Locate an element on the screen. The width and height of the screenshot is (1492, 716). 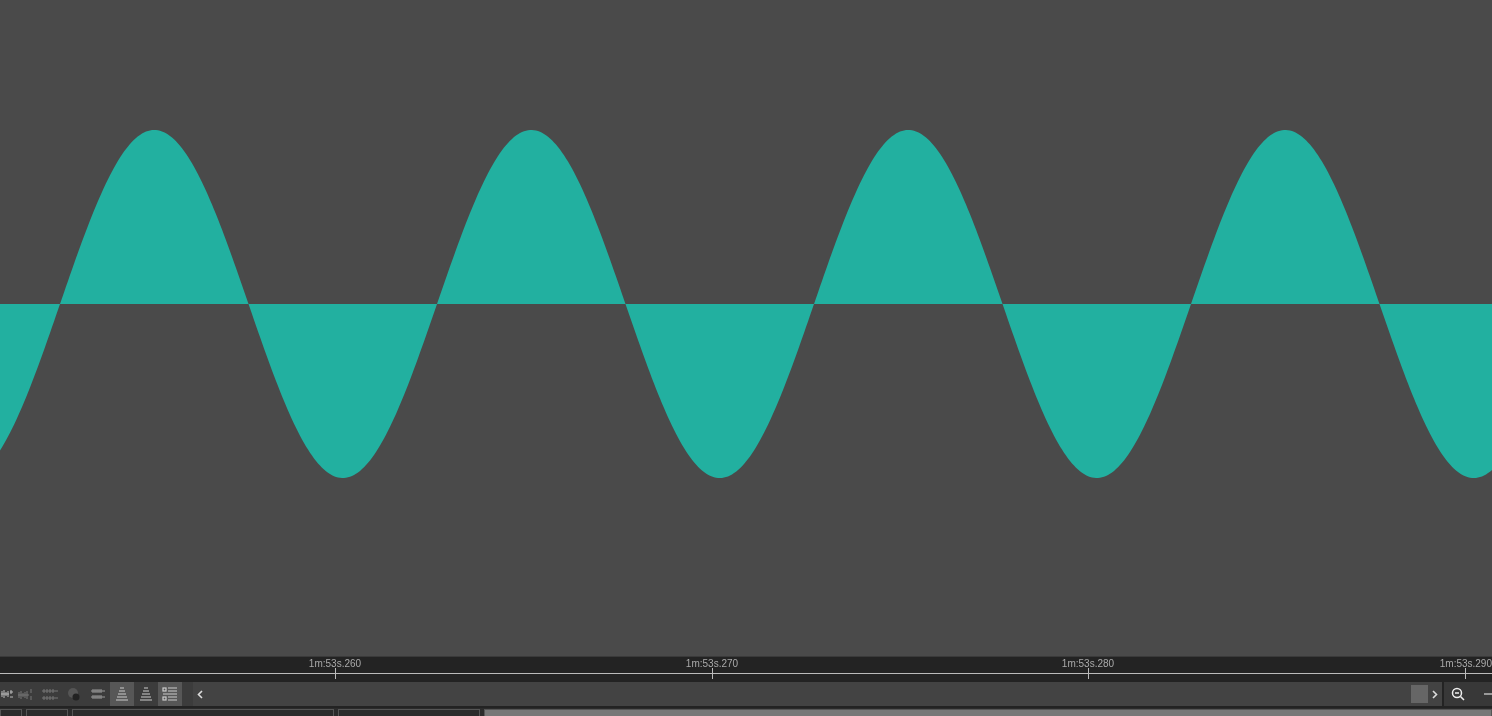
zoom-out-icon is located at coordinates (1458, 694).